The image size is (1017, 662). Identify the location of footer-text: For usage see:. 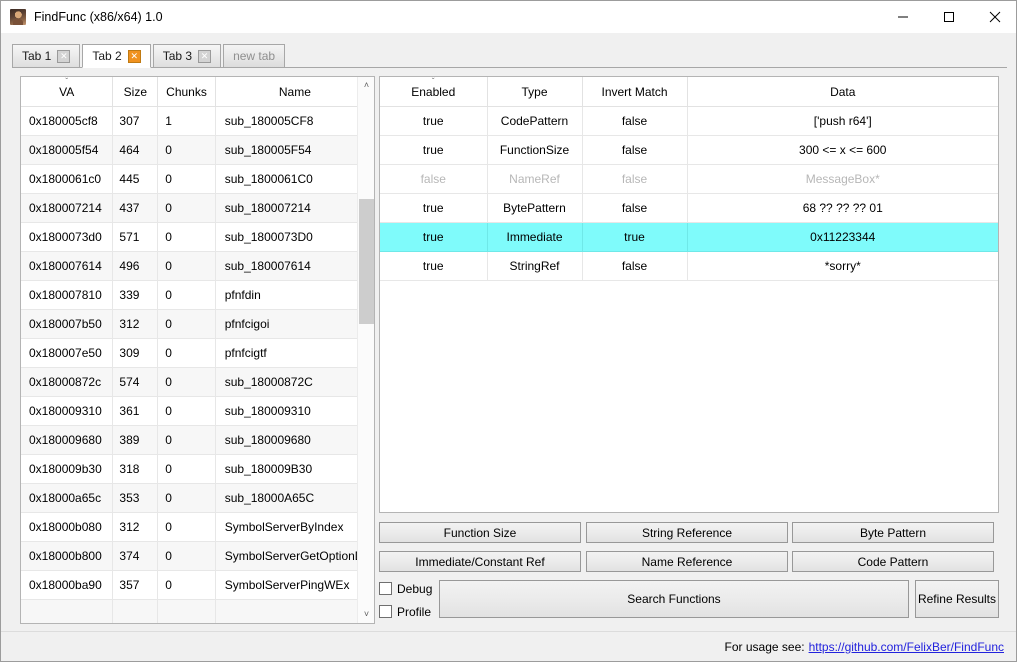
(764, 647).